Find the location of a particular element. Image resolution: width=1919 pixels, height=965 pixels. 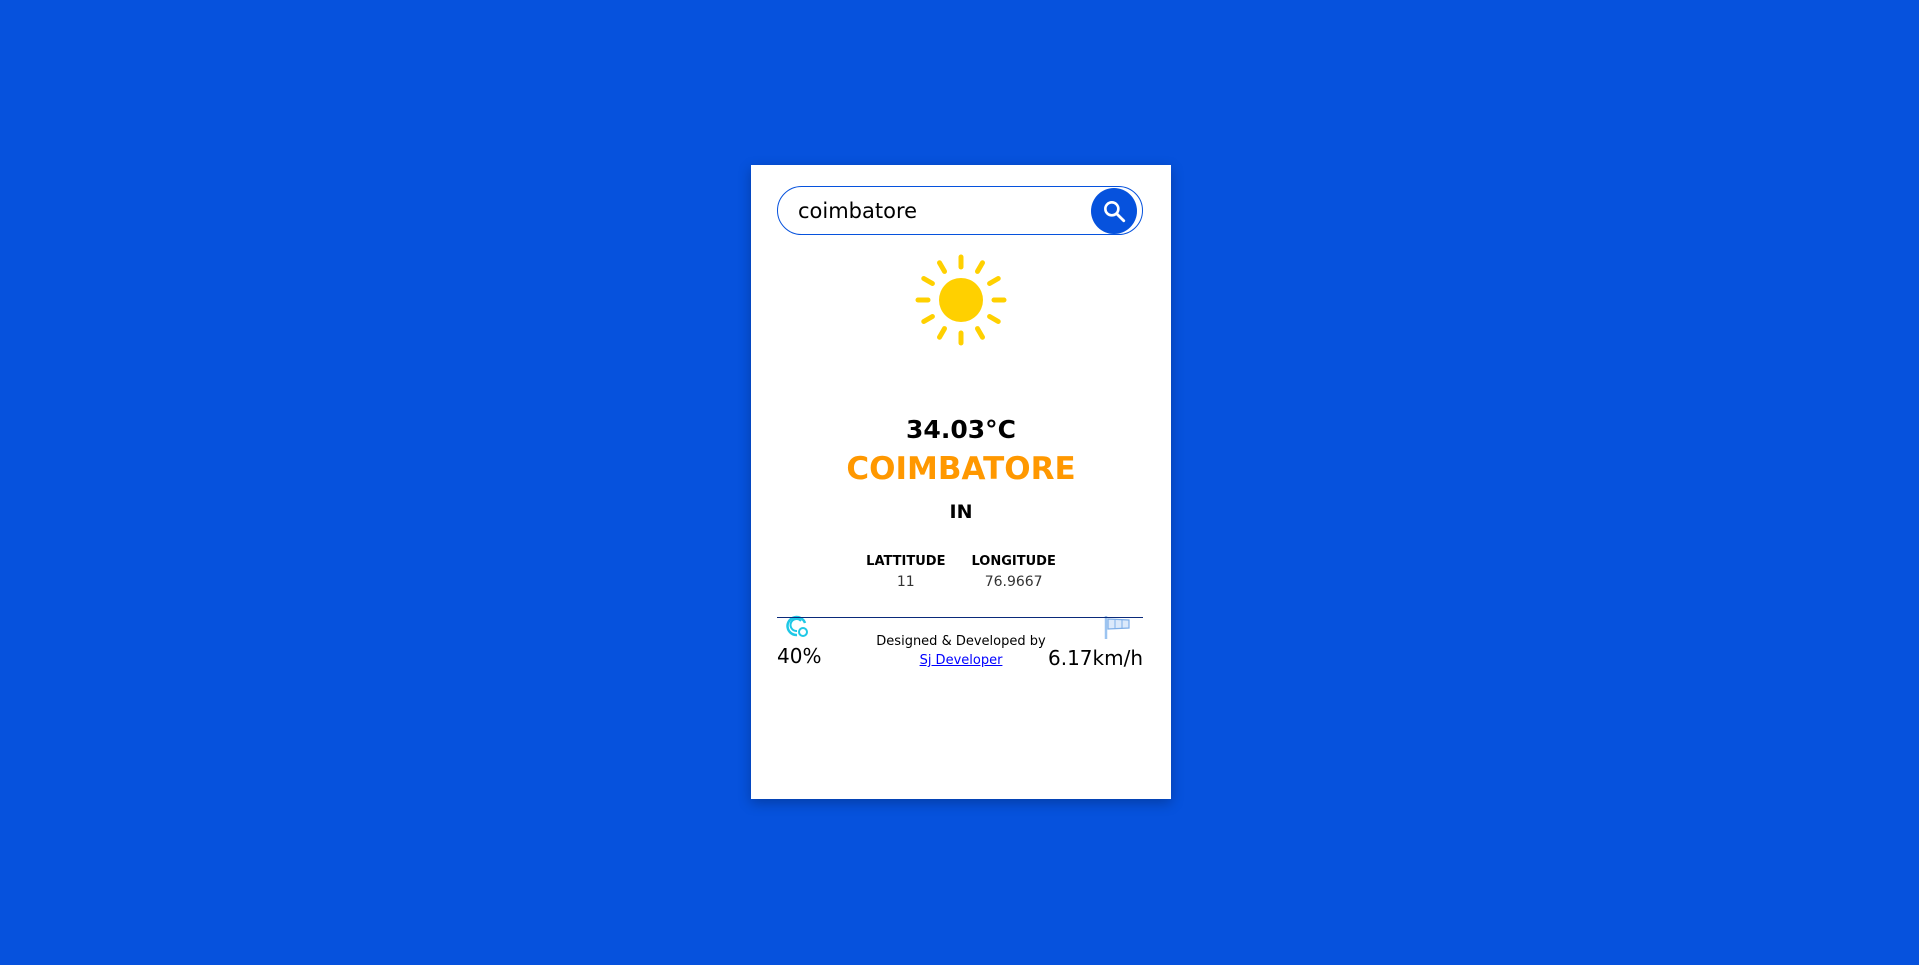

search-bar is located at coordinates (960, 210).